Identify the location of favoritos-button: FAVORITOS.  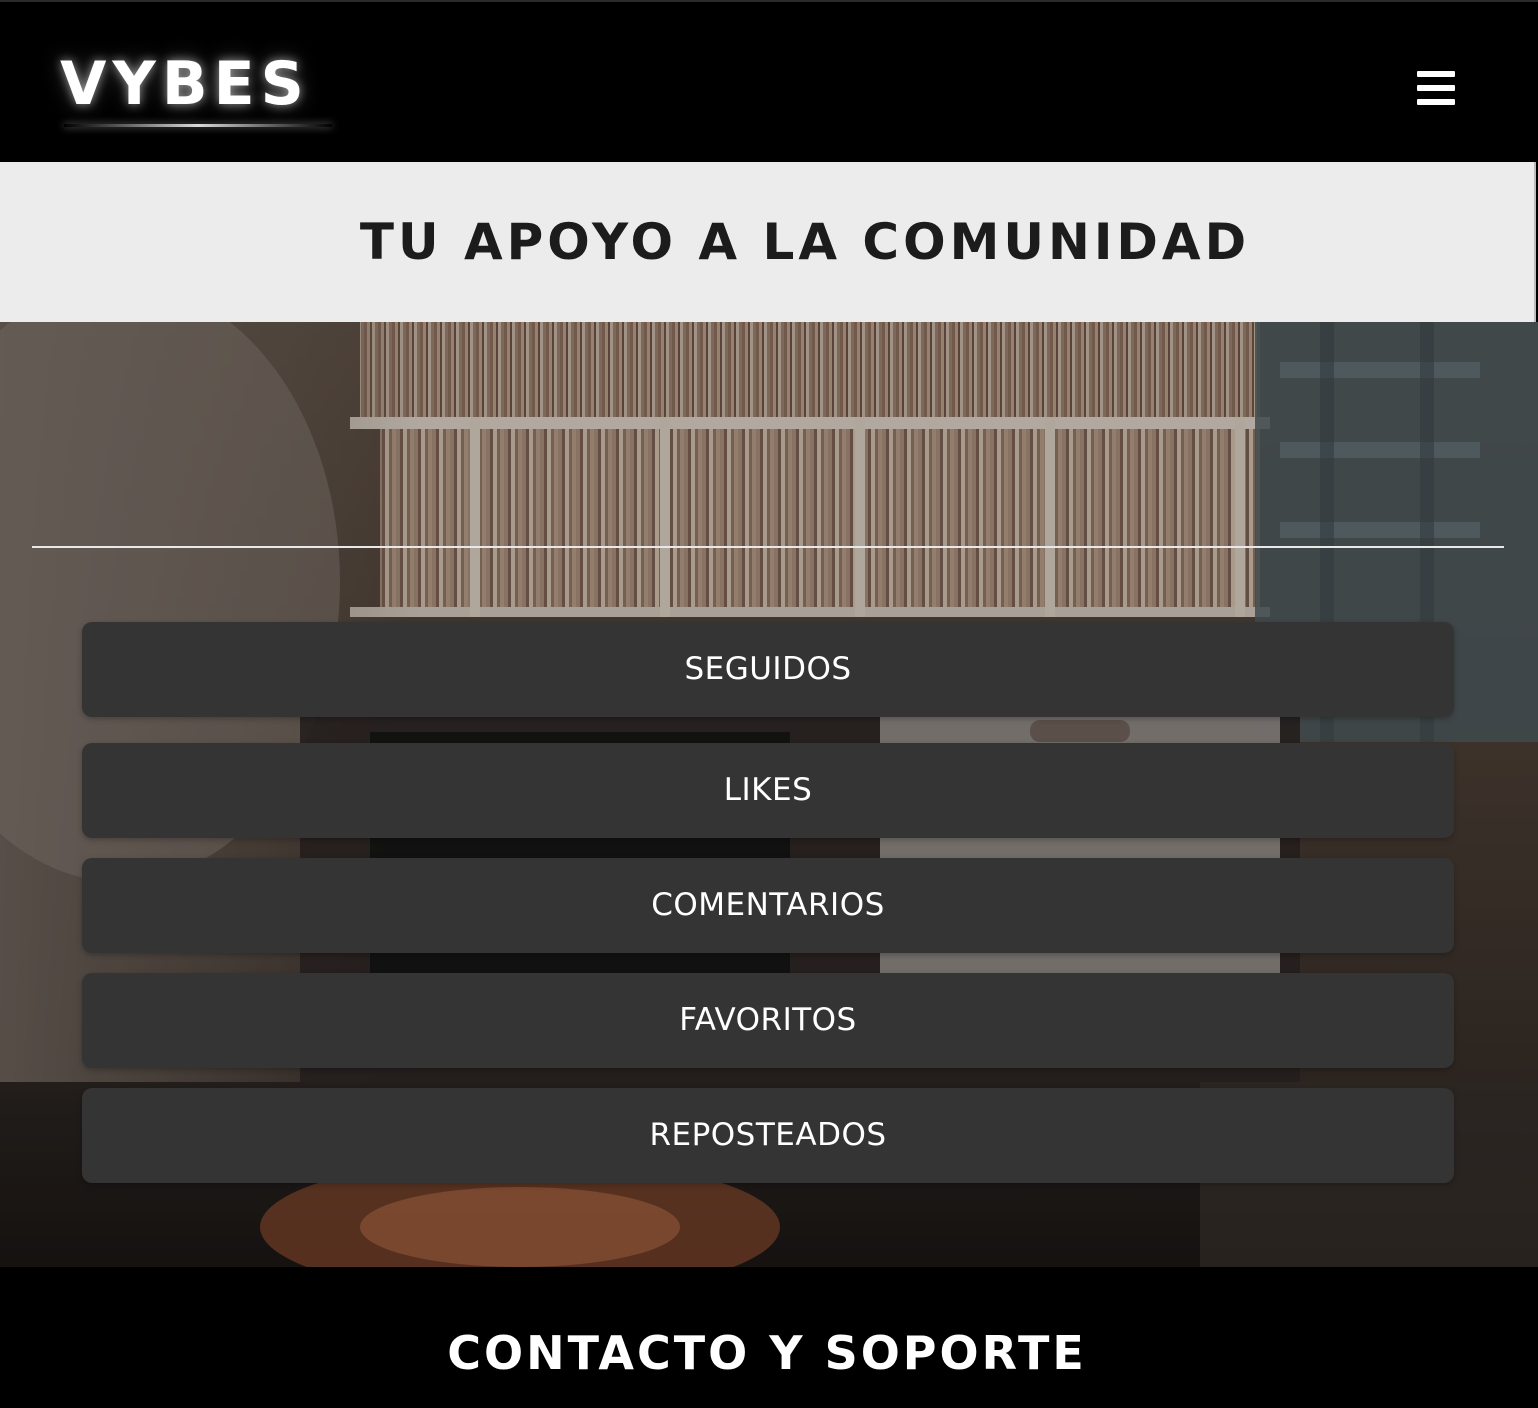
(768, 1020).